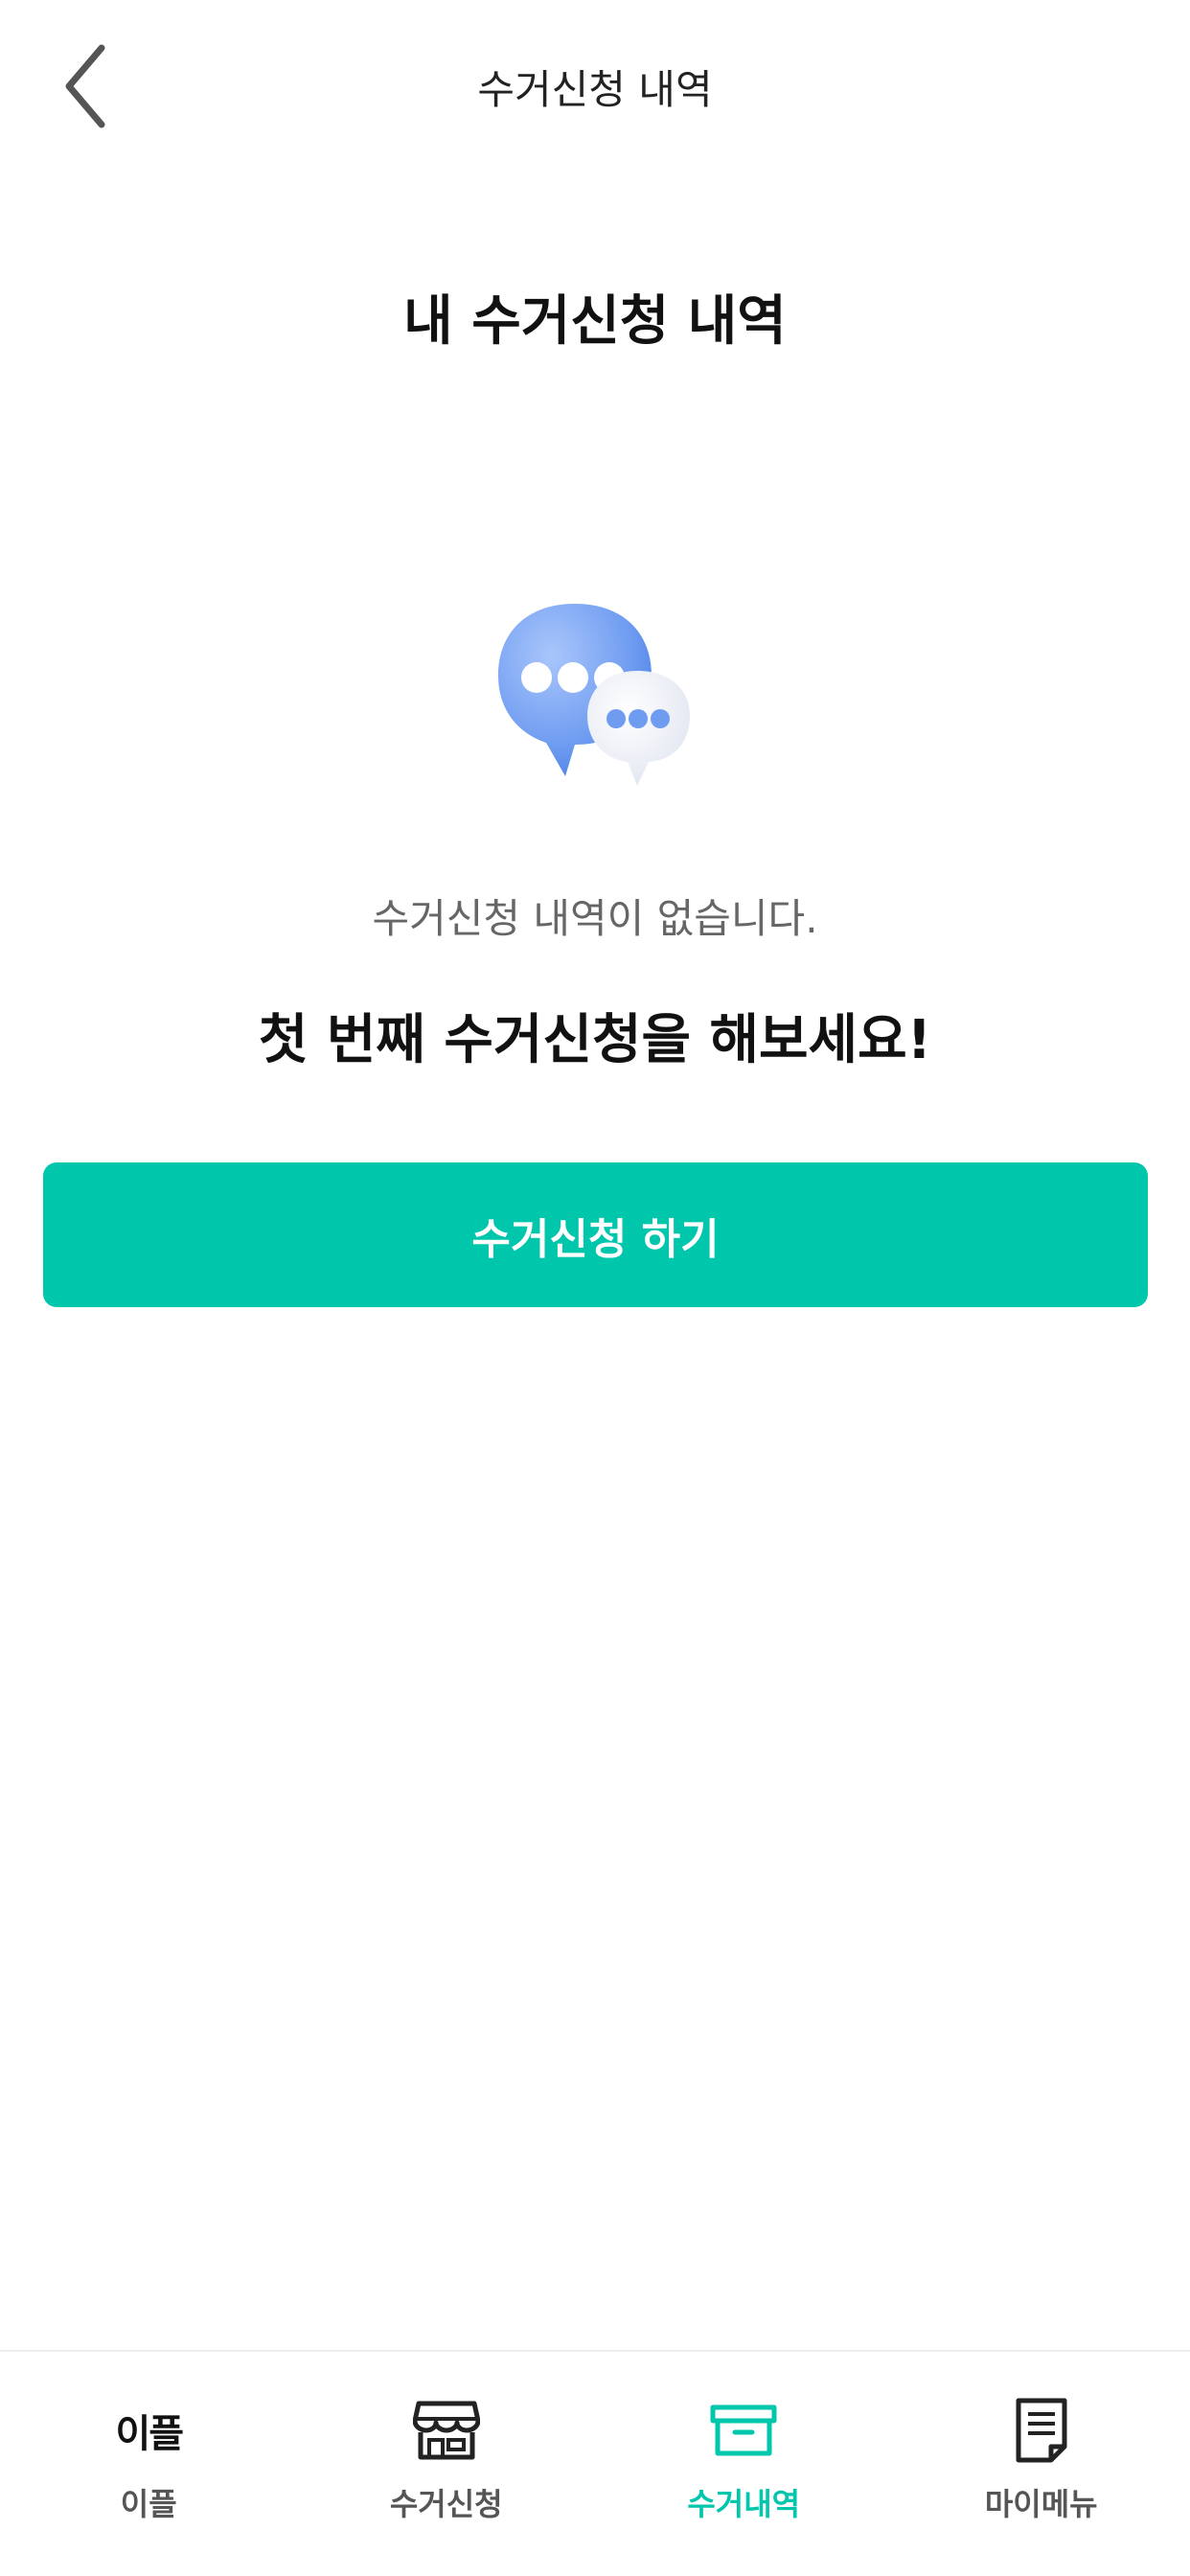 This screenshot has height=2576, width=1190. I want to click on nav-label: 이플, so click(148, 2504).